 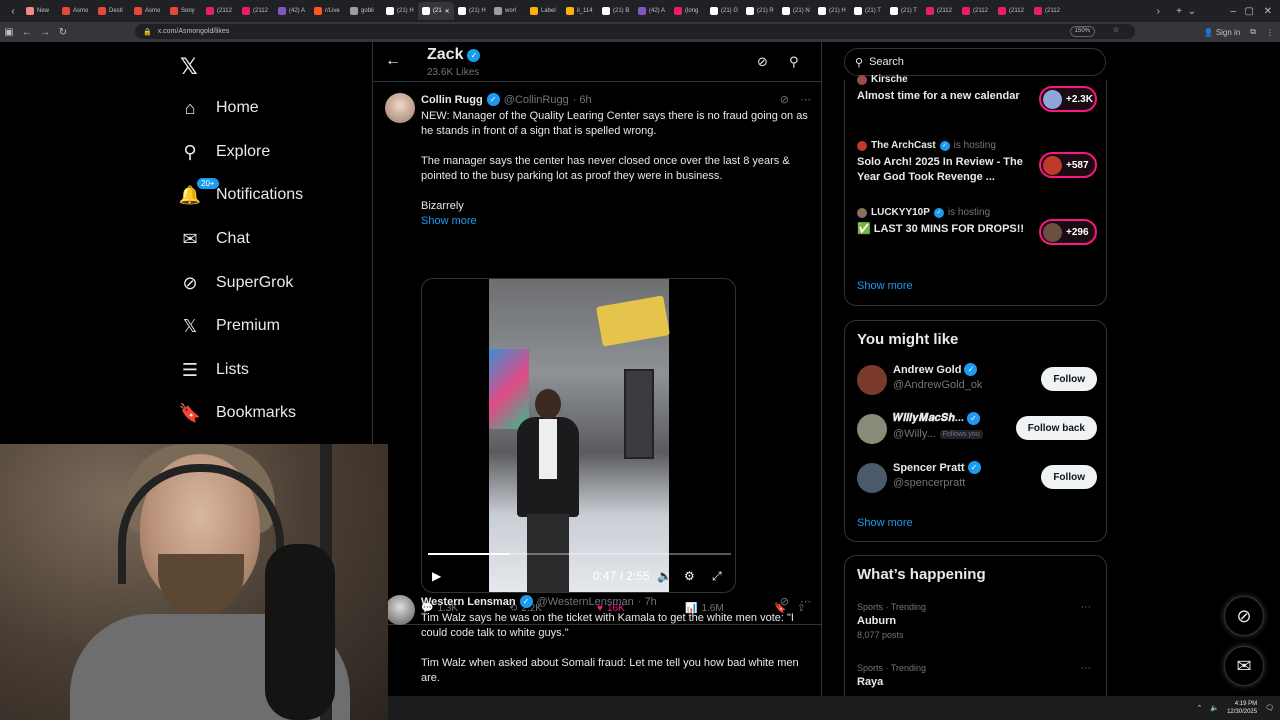 What do you see at coordinates (468, 602) in the screenshot?
I see `author-name: Western Lensman` at bounding box center [468, 602].